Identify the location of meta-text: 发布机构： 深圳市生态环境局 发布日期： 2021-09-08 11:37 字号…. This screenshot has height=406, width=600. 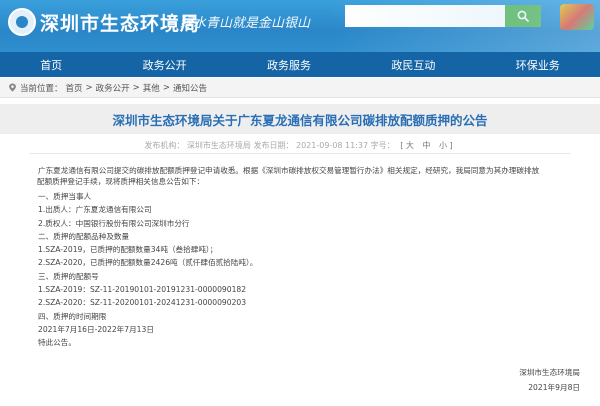
(269, 145).